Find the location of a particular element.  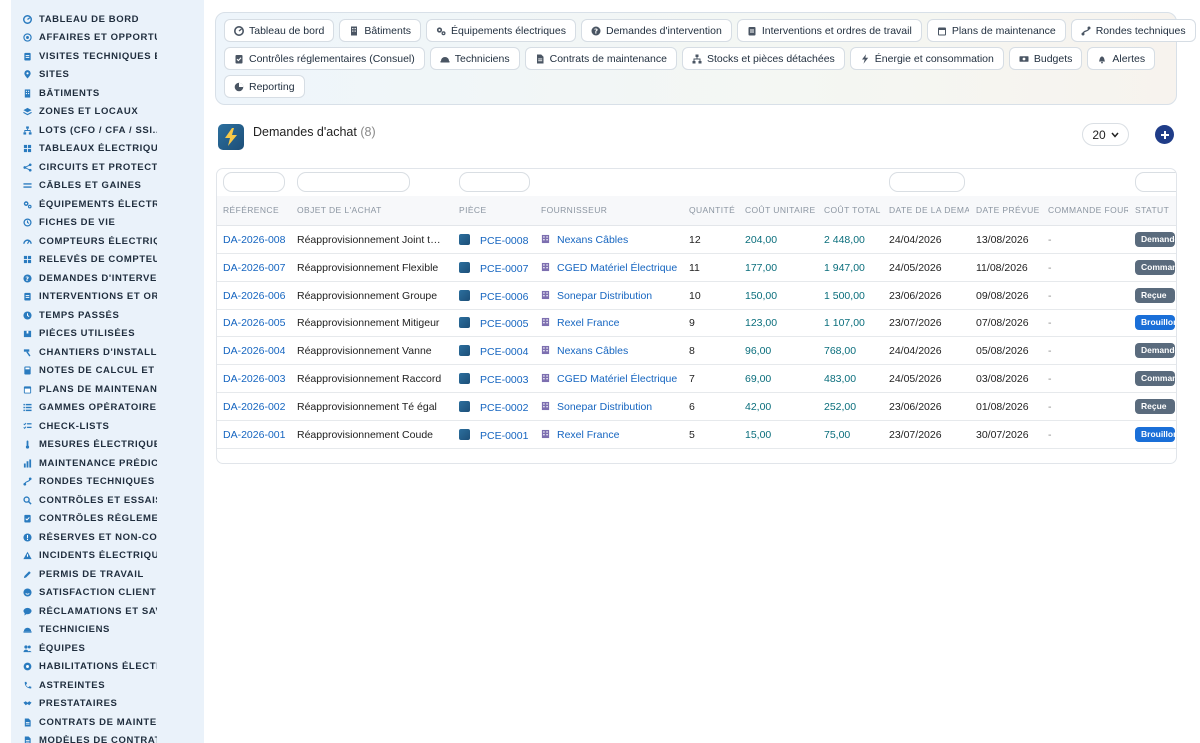

piece-link: PCE-0002 is located at coordinates (499, 407).